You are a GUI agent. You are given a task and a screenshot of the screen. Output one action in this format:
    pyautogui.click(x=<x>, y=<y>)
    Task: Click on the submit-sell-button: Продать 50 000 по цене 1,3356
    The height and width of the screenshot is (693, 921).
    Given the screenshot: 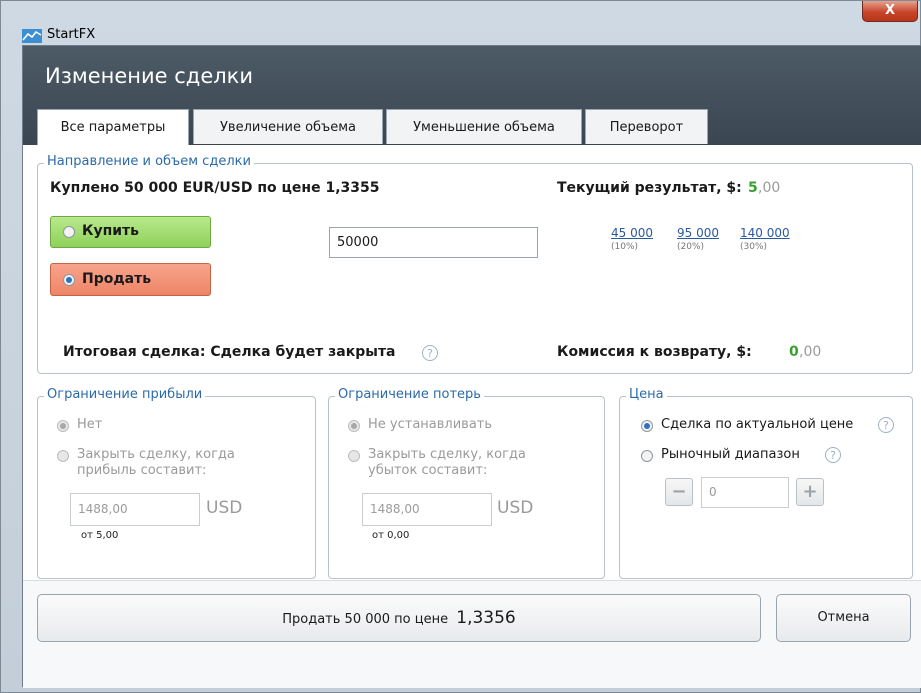 What is the action you would take?
    pyautogui.click(x=399, y=618)
    